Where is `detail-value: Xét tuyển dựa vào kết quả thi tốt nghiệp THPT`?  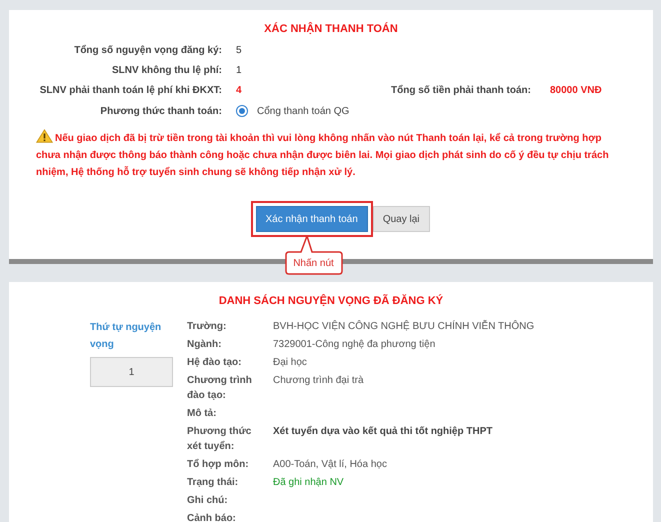 detail-value: Xét tuyển dựa vào kết quả thi tốt nghiệp THPT is located at coordinates (382, 431).